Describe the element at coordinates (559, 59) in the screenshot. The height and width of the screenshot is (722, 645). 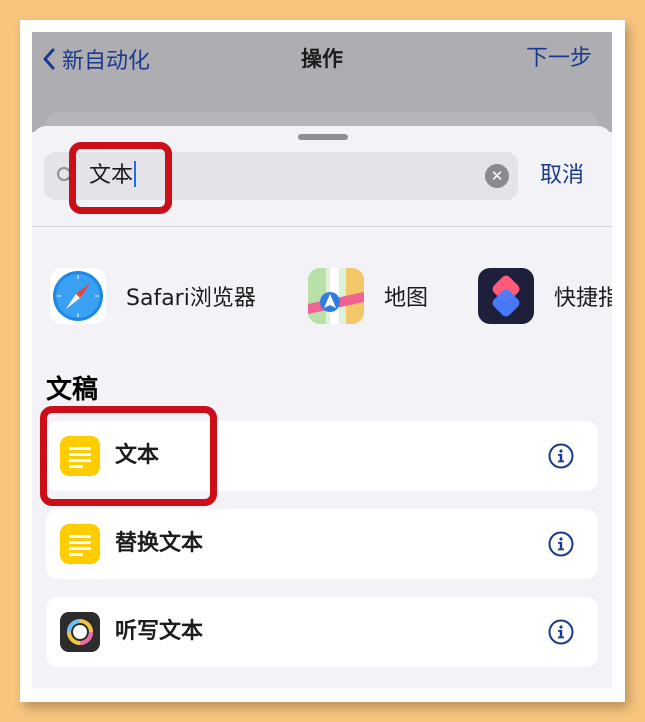
I see `next-button: 下一步` at that location.